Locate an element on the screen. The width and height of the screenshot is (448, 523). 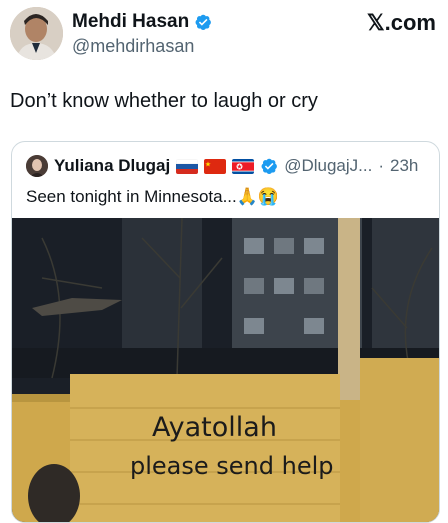
china-flag-icon is located at coordinates (215, 166).